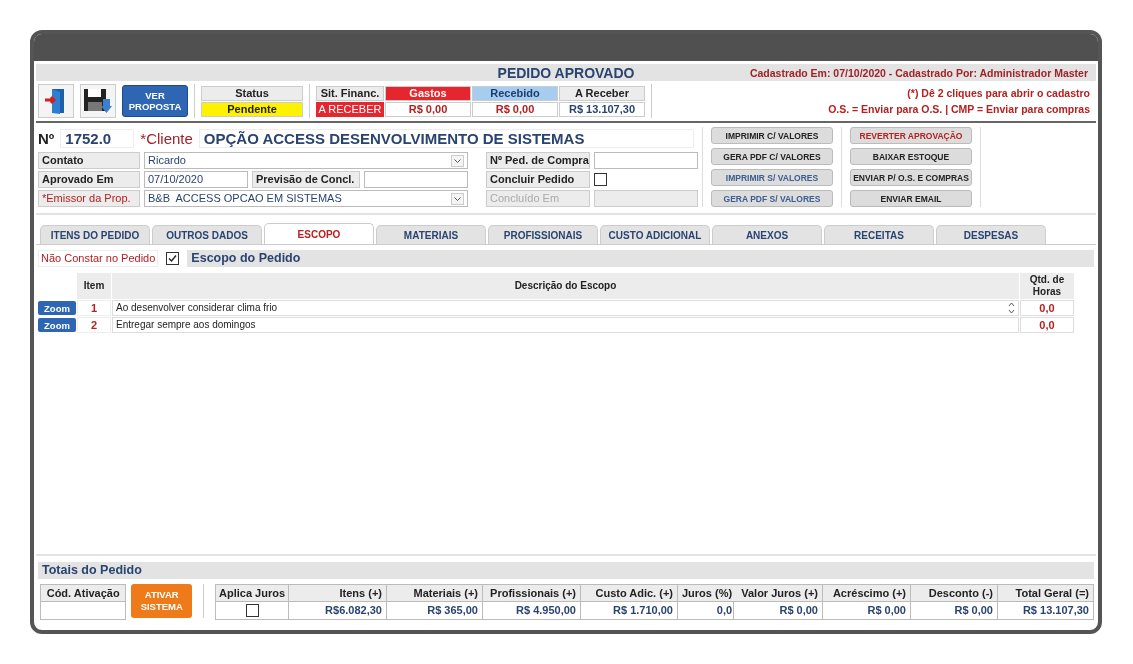 The width and height of the screenshot is (1133, 664). I want to click on spinner-icon, so click(1011, 308).